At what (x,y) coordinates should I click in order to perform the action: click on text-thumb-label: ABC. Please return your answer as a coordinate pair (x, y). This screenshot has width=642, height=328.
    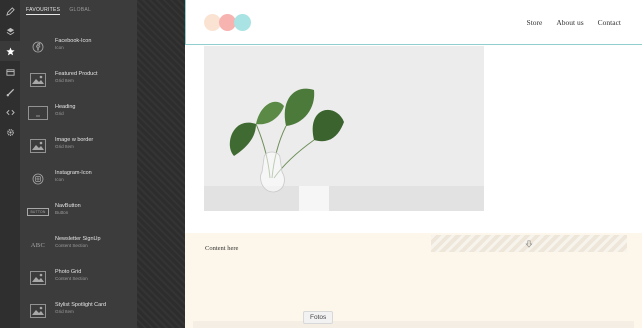
    Looking at the image, I should click on (38, 245).